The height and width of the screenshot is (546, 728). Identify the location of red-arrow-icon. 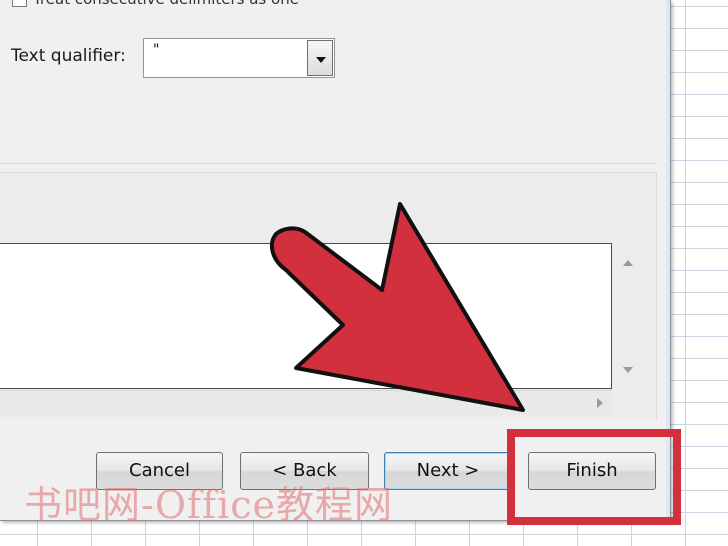
(397, 307).